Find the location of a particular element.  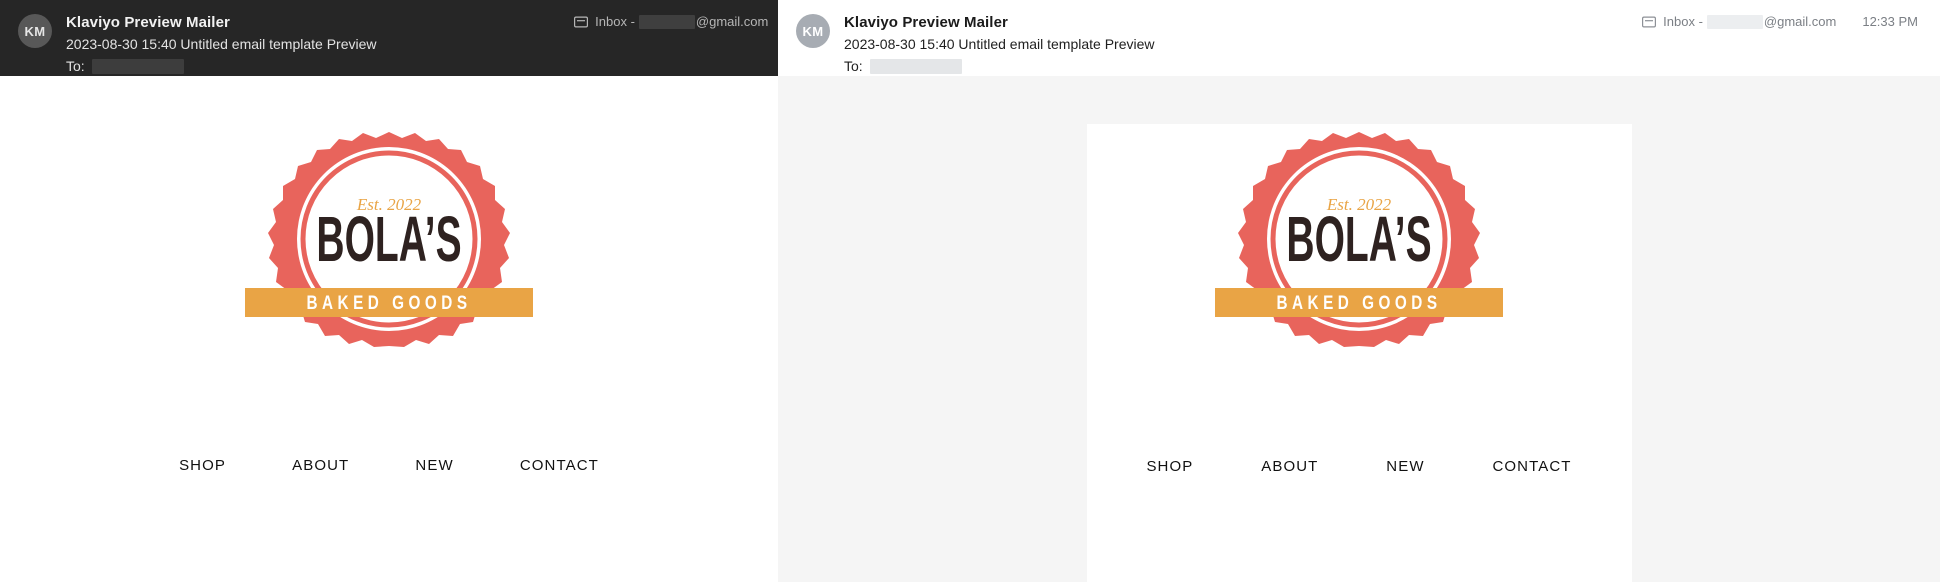

message-time: 12:33 PM is located at coordinates (1890, 21).